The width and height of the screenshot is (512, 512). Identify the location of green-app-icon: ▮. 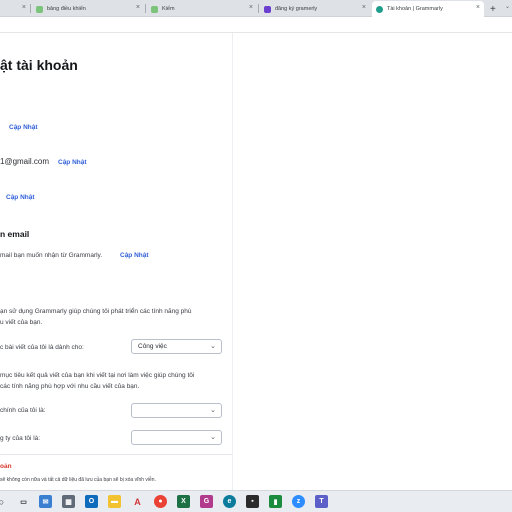
(275, 501).